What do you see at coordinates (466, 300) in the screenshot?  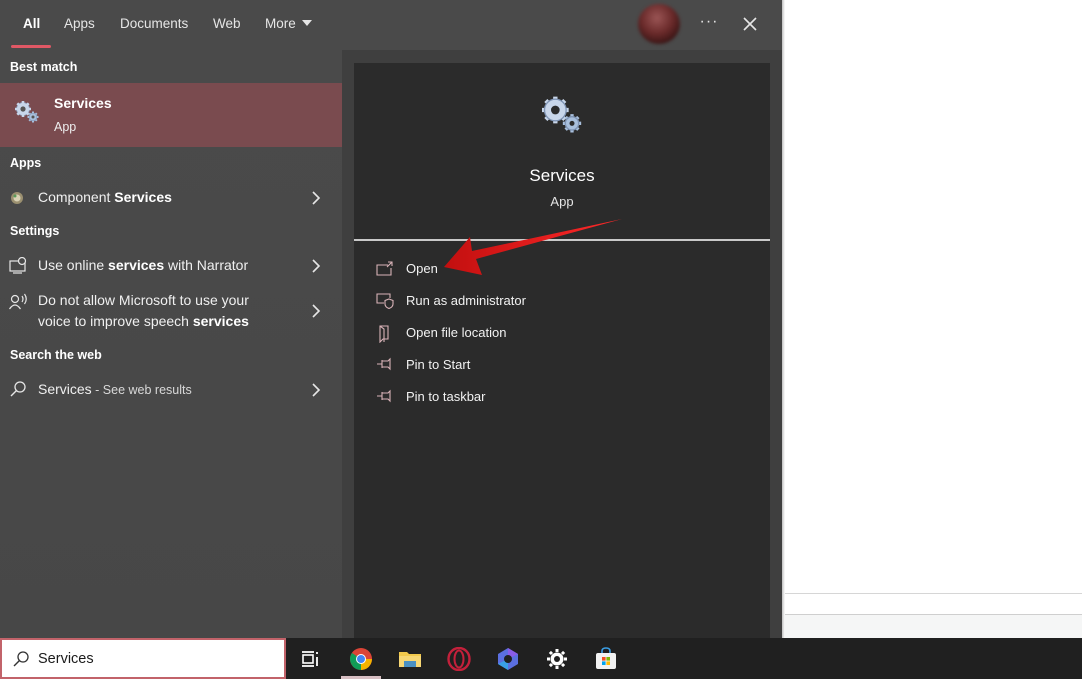 I see `action-label: Run as administrator` at bounding box center [466, 300].